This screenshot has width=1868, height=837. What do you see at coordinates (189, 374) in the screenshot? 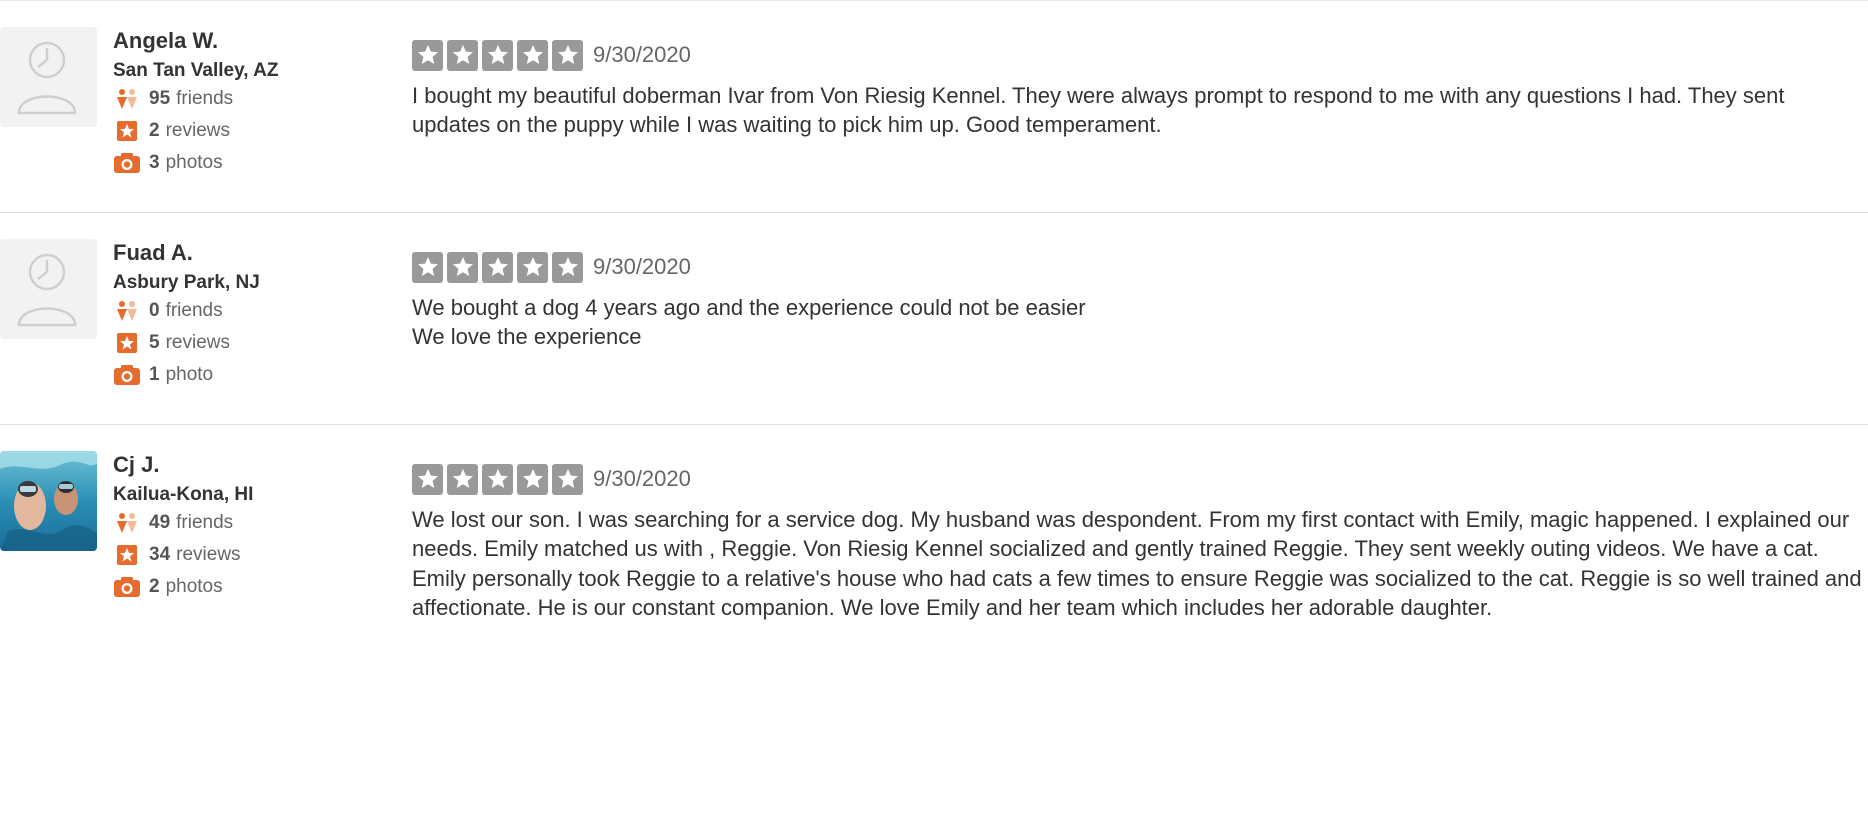
I see `photos-label: photo` at bounding box center [189, 374].